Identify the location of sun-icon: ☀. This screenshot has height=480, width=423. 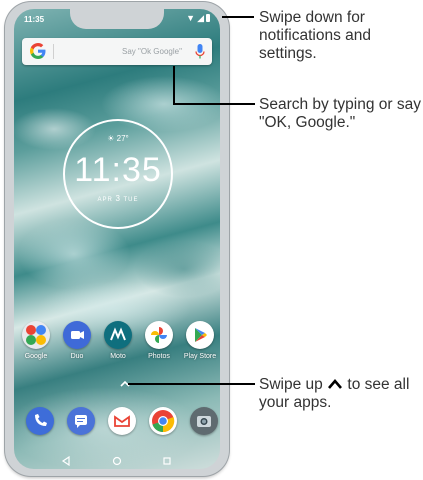
(111, 138).